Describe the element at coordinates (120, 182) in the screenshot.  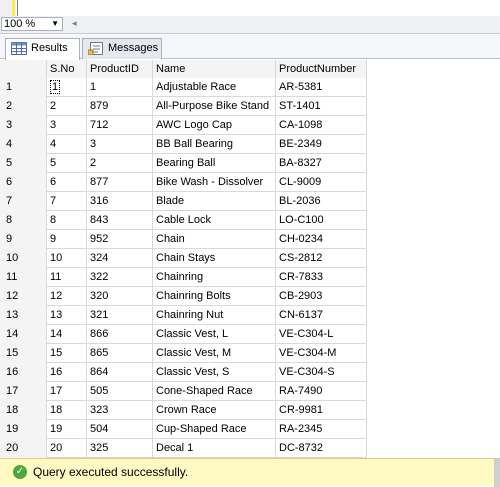
I see `cell-productid: 877` at that location.